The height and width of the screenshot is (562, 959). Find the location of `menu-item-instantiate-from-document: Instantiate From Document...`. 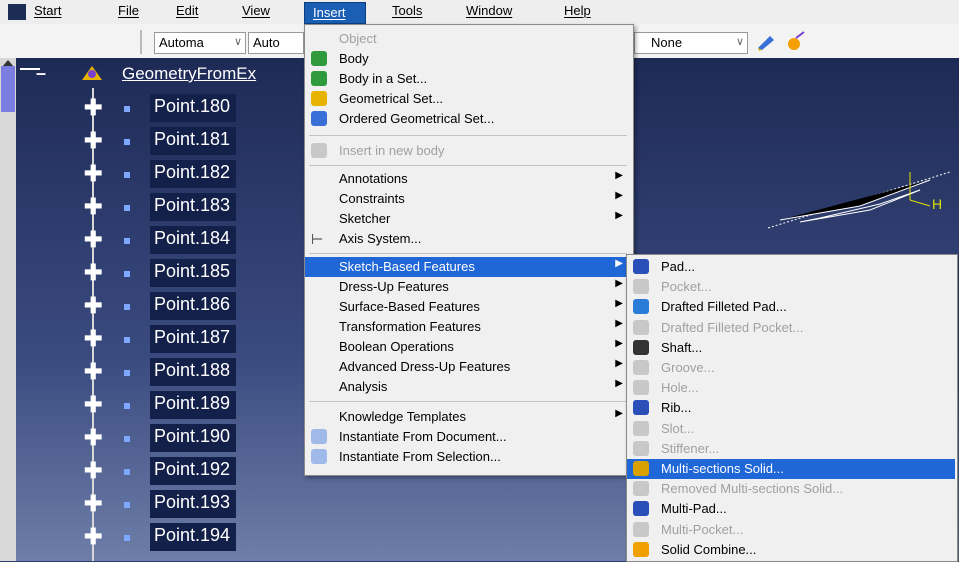

menu-item-instantiate-from-document: Instantiate From Document... is located at coordinates (468, 437).